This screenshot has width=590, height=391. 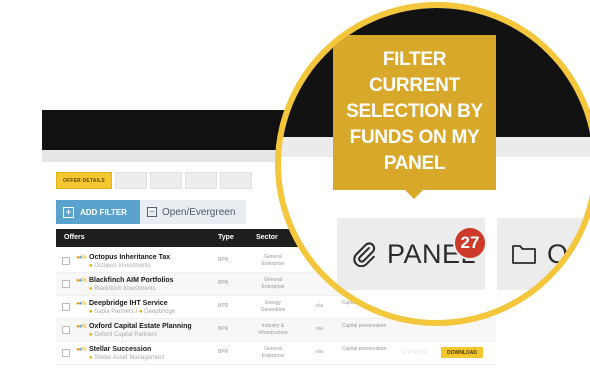 What do you see at coordinates (84, 180) in the screenshot?
I see `tab-offer-details: OFFER DETAILS` at bounding box center [84, 180].